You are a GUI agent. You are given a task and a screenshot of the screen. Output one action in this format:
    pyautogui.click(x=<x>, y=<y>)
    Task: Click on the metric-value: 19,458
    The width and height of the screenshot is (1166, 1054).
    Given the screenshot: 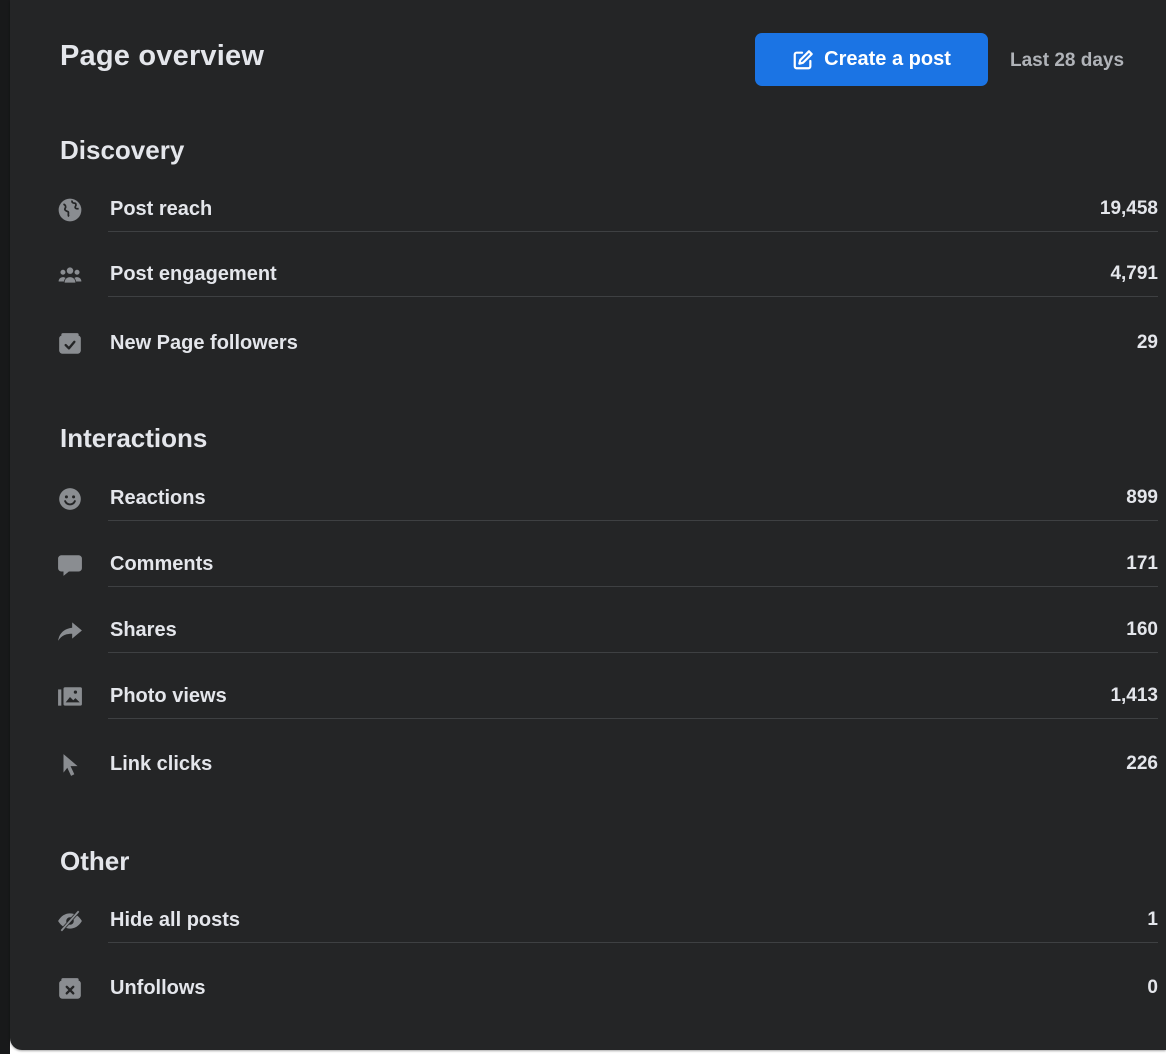 What is the action you would take?
    pyautogui.click(x=1128, y=208)
    